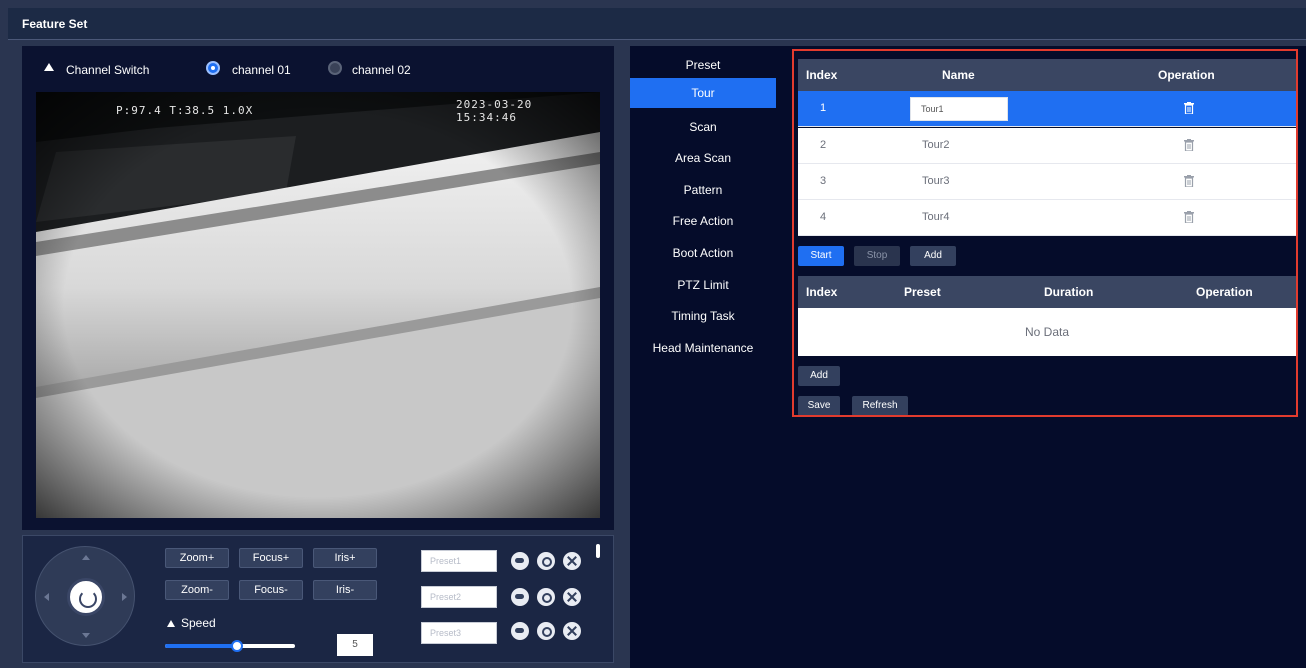  What do you see at coordinates (703, 221) in the screenshot?
I see `menu-item-free-action: Free Action` at bounding box center [703, 221].